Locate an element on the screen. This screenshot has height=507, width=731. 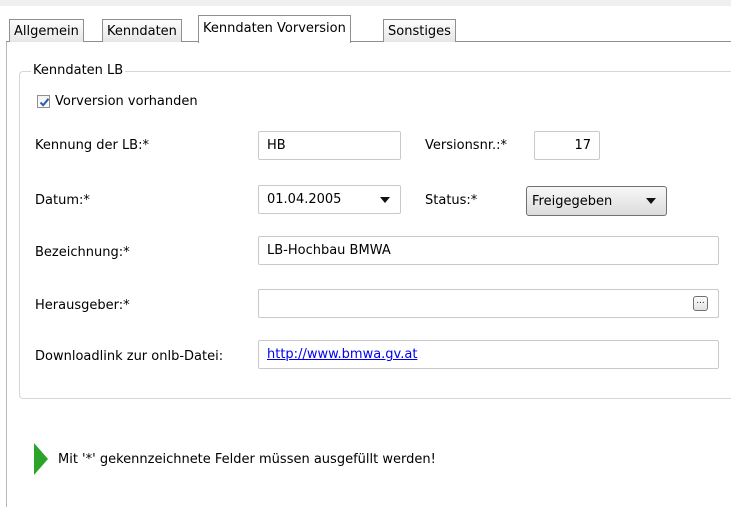
datum-date-picker: 01.04.2005 is located at coordinates (329, 199).